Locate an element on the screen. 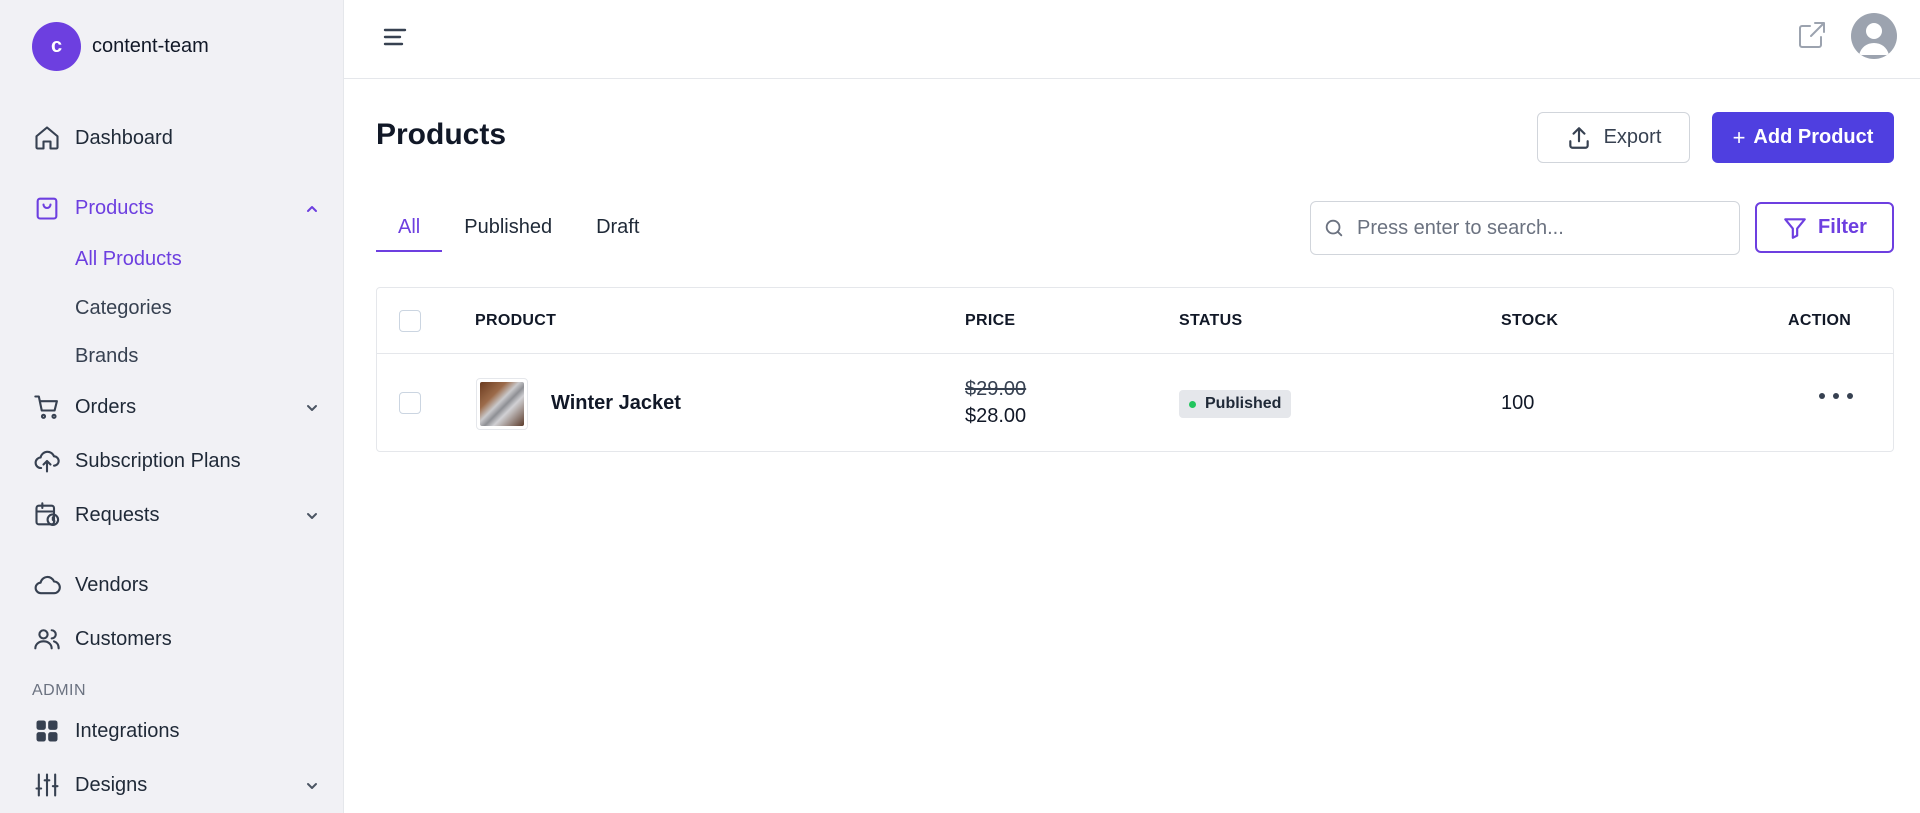  row-checkbox is located at coordinates (410, 403).